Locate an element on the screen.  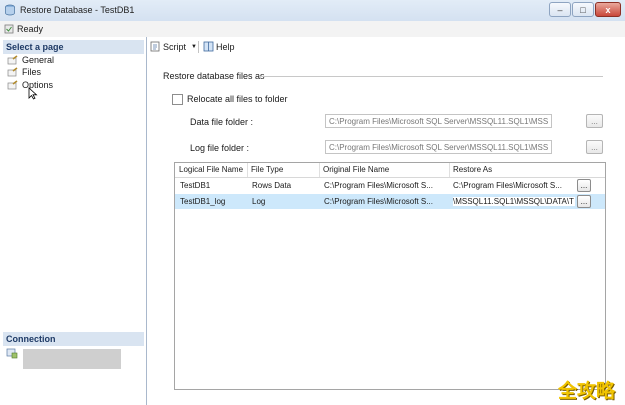
help-label: Help is located at coordinates (225, 46).